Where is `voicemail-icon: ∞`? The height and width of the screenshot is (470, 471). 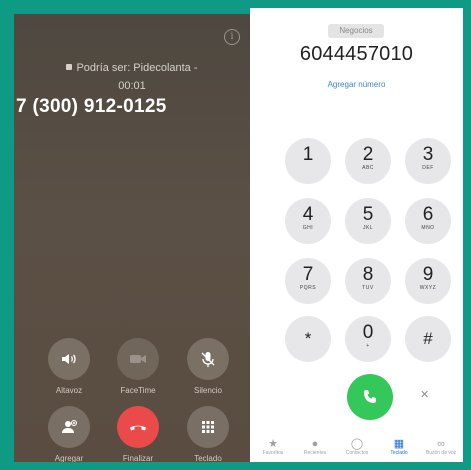 voicemail-icon: ∞ is located at coordinates (441, 444).